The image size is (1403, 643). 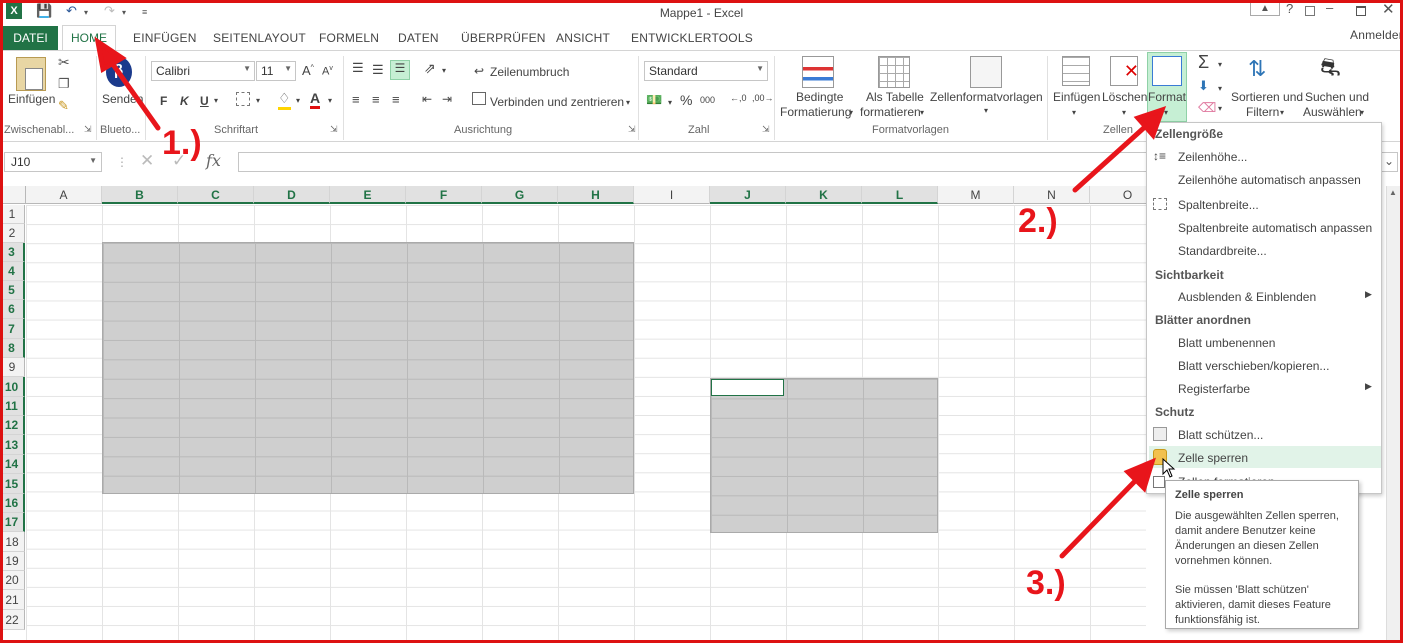 What do you see at coordinates (132, 92) in the screenshot?
I see `arrow-step1` at bounding box center [132, 92].